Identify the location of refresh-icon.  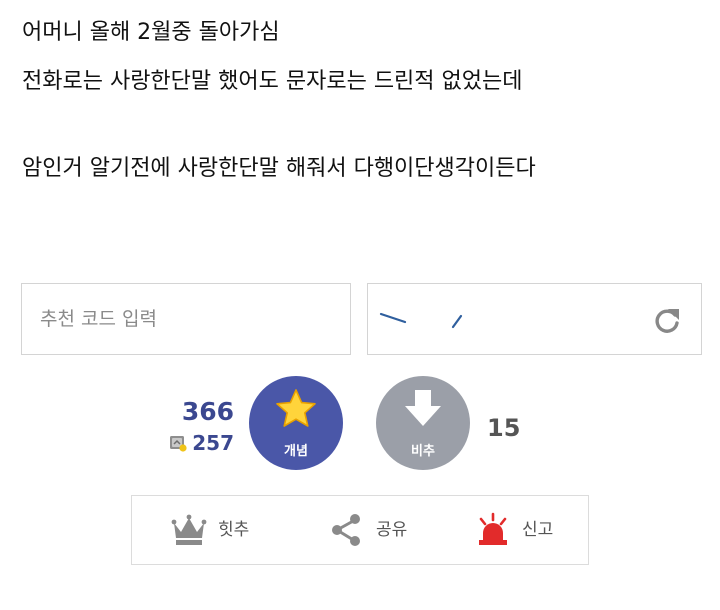
(667, 320).